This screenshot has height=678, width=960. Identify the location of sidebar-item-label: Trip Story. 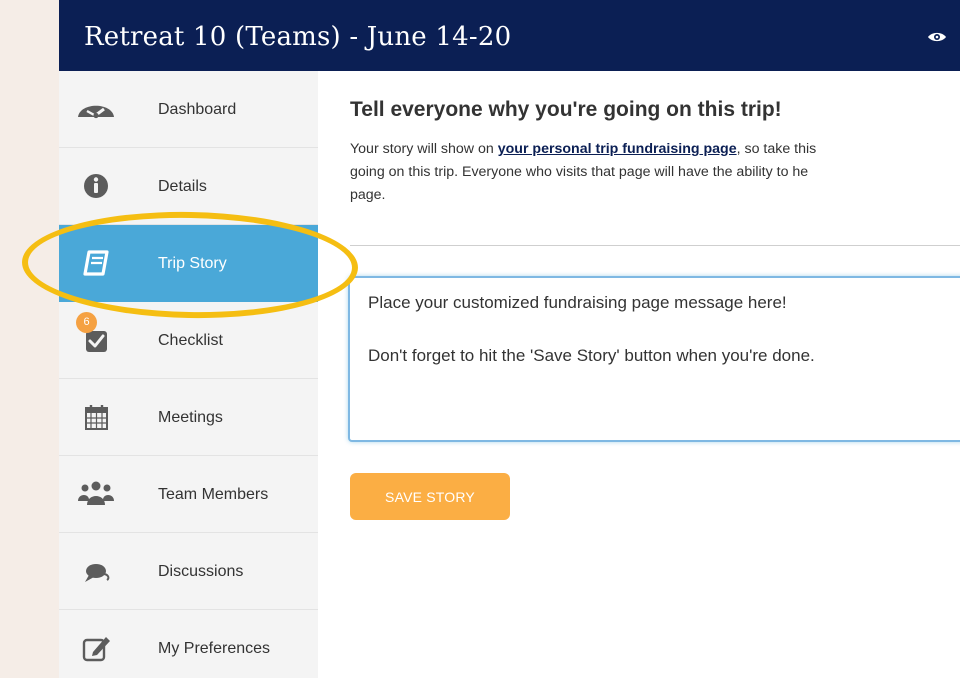
(192, 263).